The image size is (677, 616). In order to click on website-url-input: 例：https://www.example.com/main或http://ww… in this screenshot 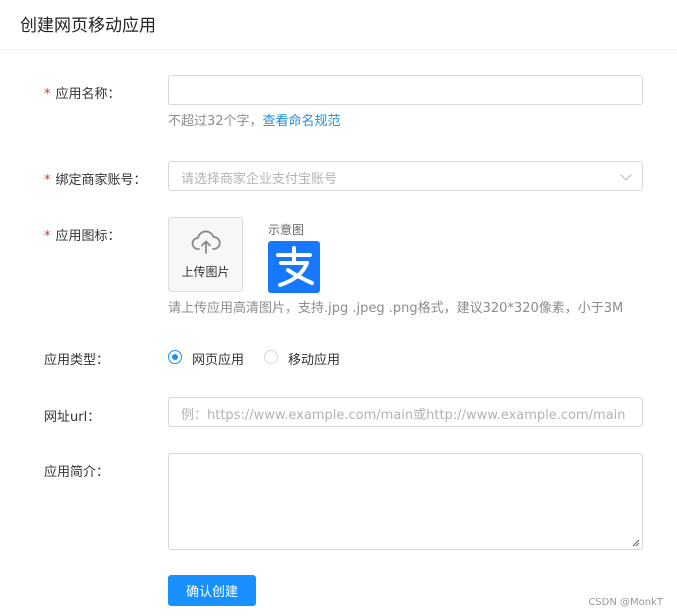, I will do `click(405, 412)`.